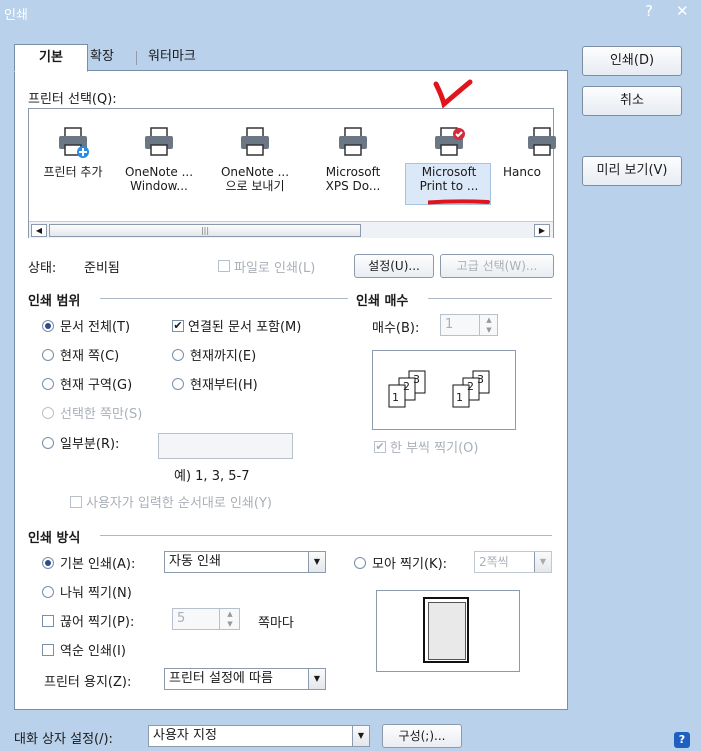 Image resolution: width=701 pixels, height=751 pixels. Describe the element at coordinates (51, 58) in the screenshot. I see `tab-basic: 기본` at that location.